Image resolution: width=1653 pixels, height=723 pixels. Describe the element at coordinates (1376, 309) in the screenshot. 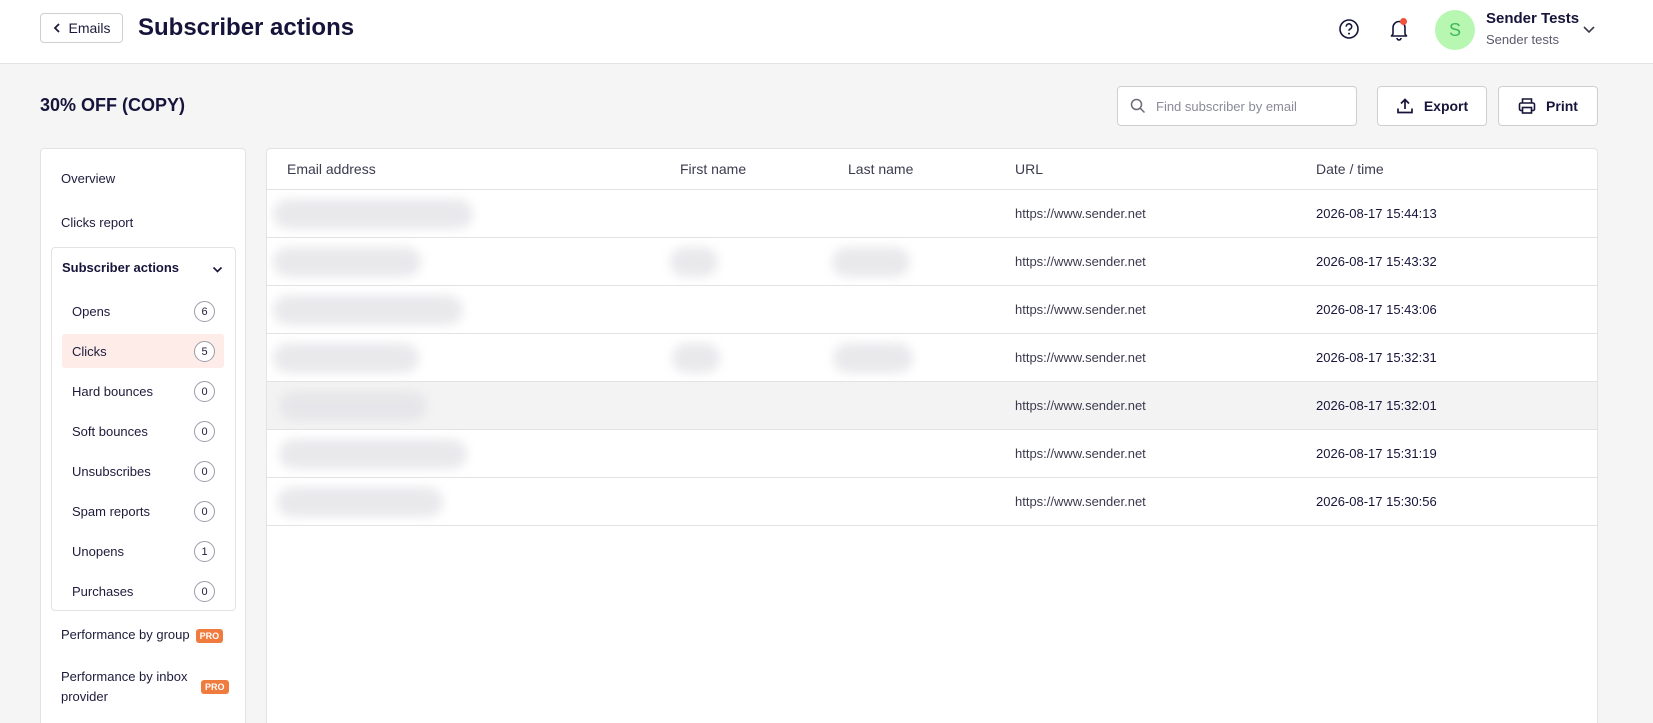

I see `datetime-cell: 2026-08-17 15:43:06` at that location.